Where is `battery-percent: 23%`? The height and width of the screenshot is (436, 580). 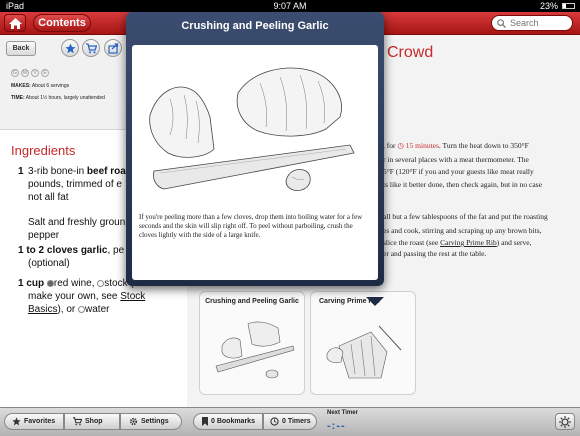 battery-percent: 23% is located at coordinates (548, 6).